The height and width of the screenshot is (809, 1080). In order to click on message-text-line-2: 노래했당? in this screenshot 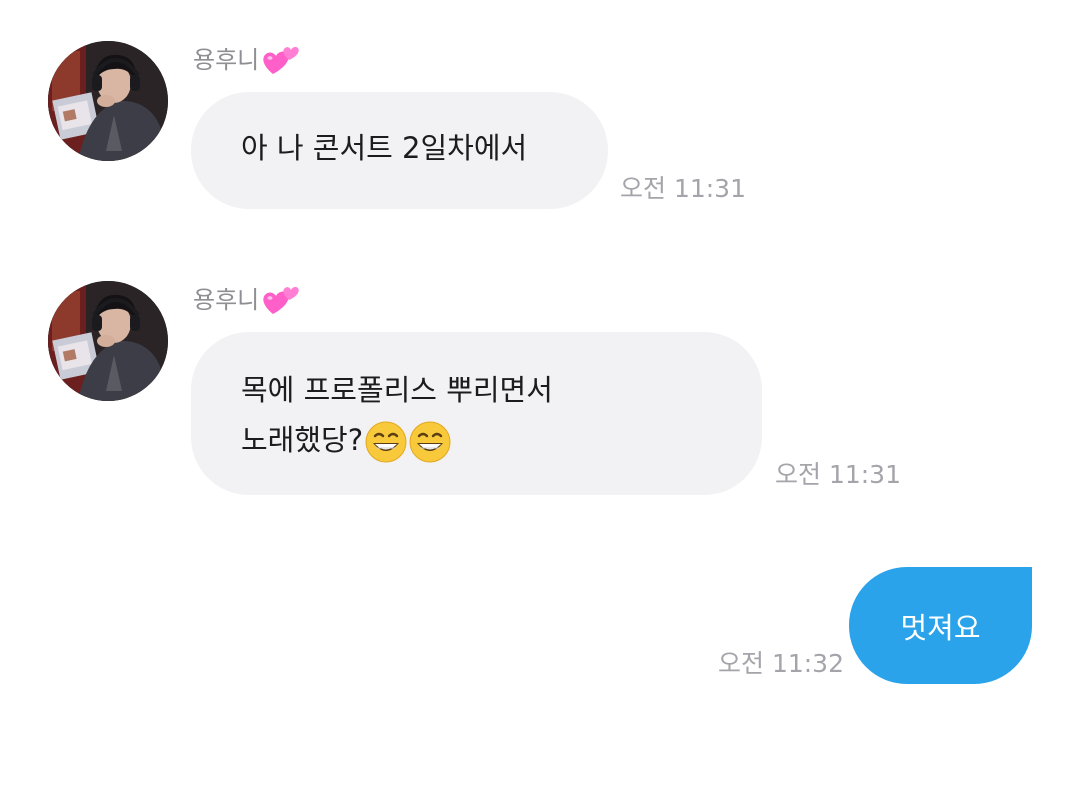, I will do `click(501, 440)`.